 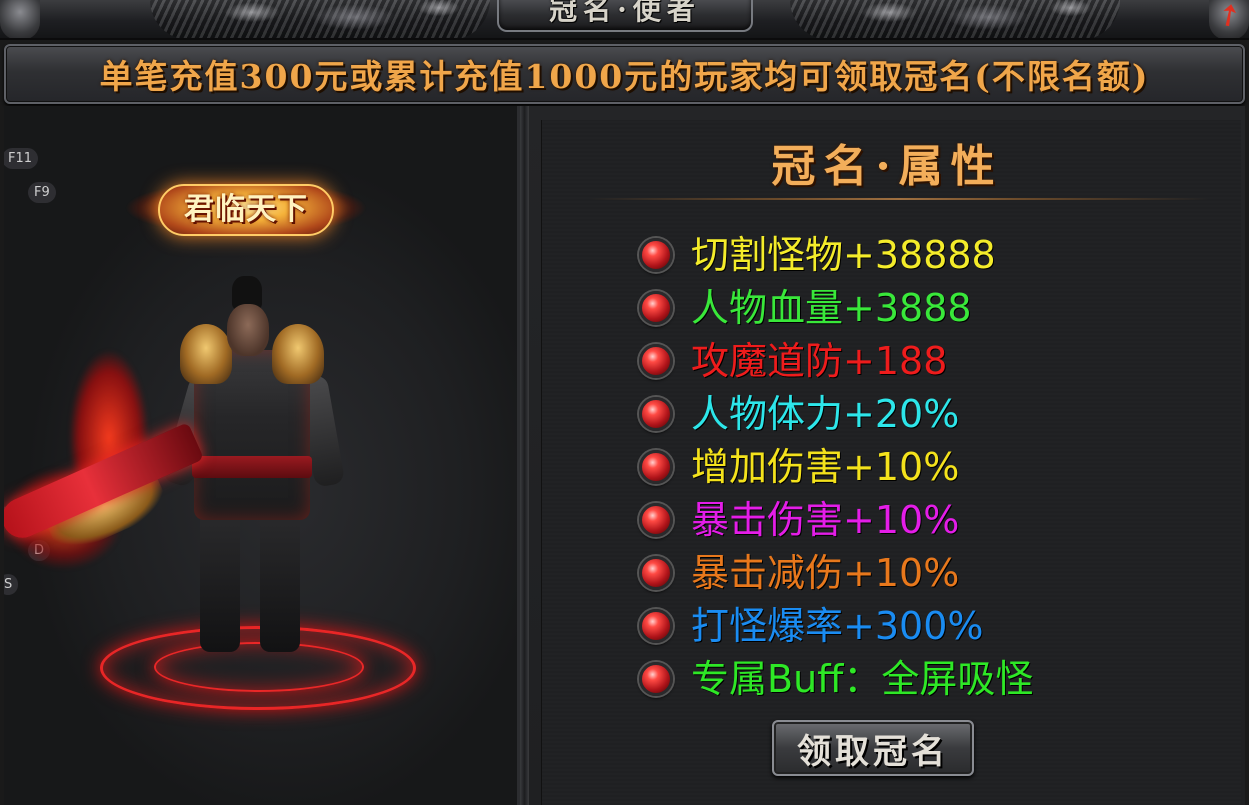 I want to click on attribute-text: 人物血量+3888, so click(x=831, y=307).